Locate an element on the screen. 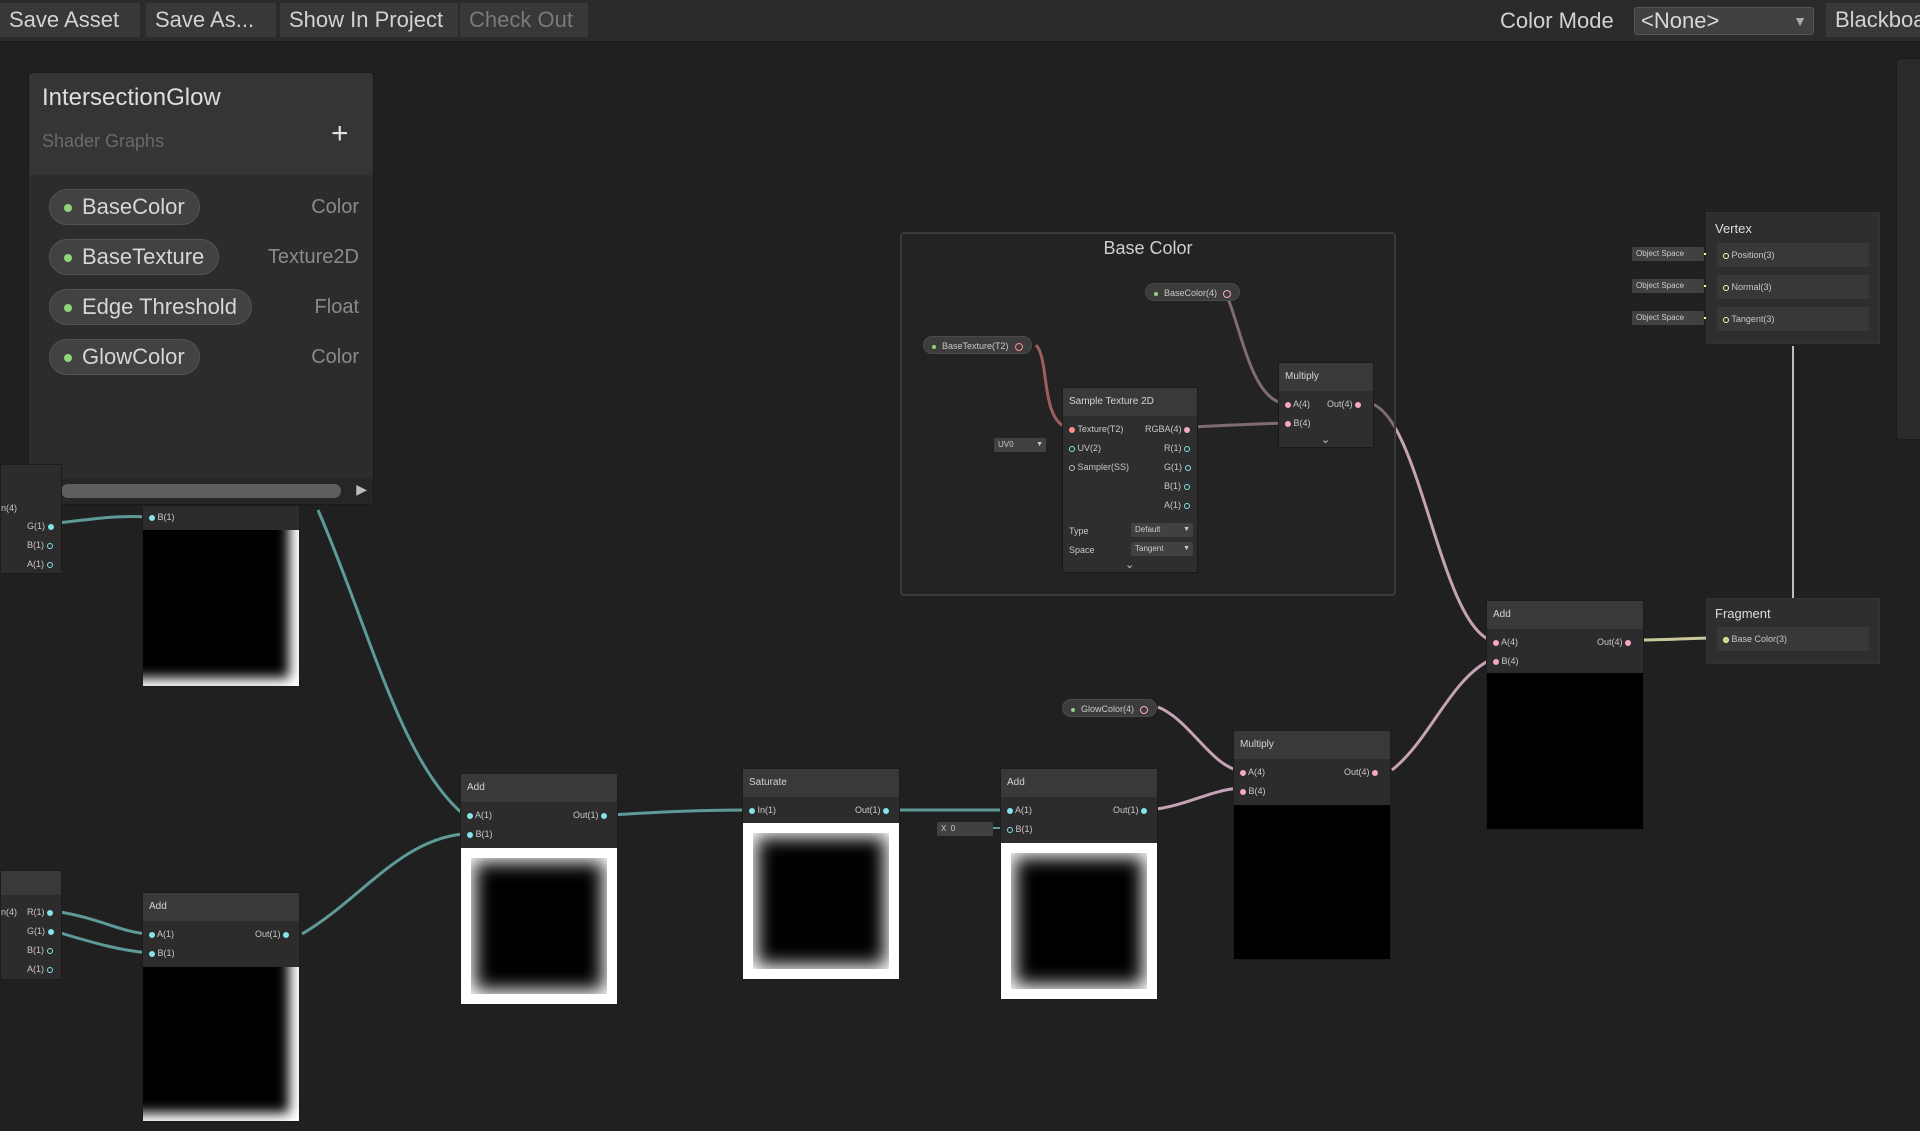  split-node-bottom-partial: n(4) R(1) G(1) B(1) A(1) is located at coordinates (31, 925).